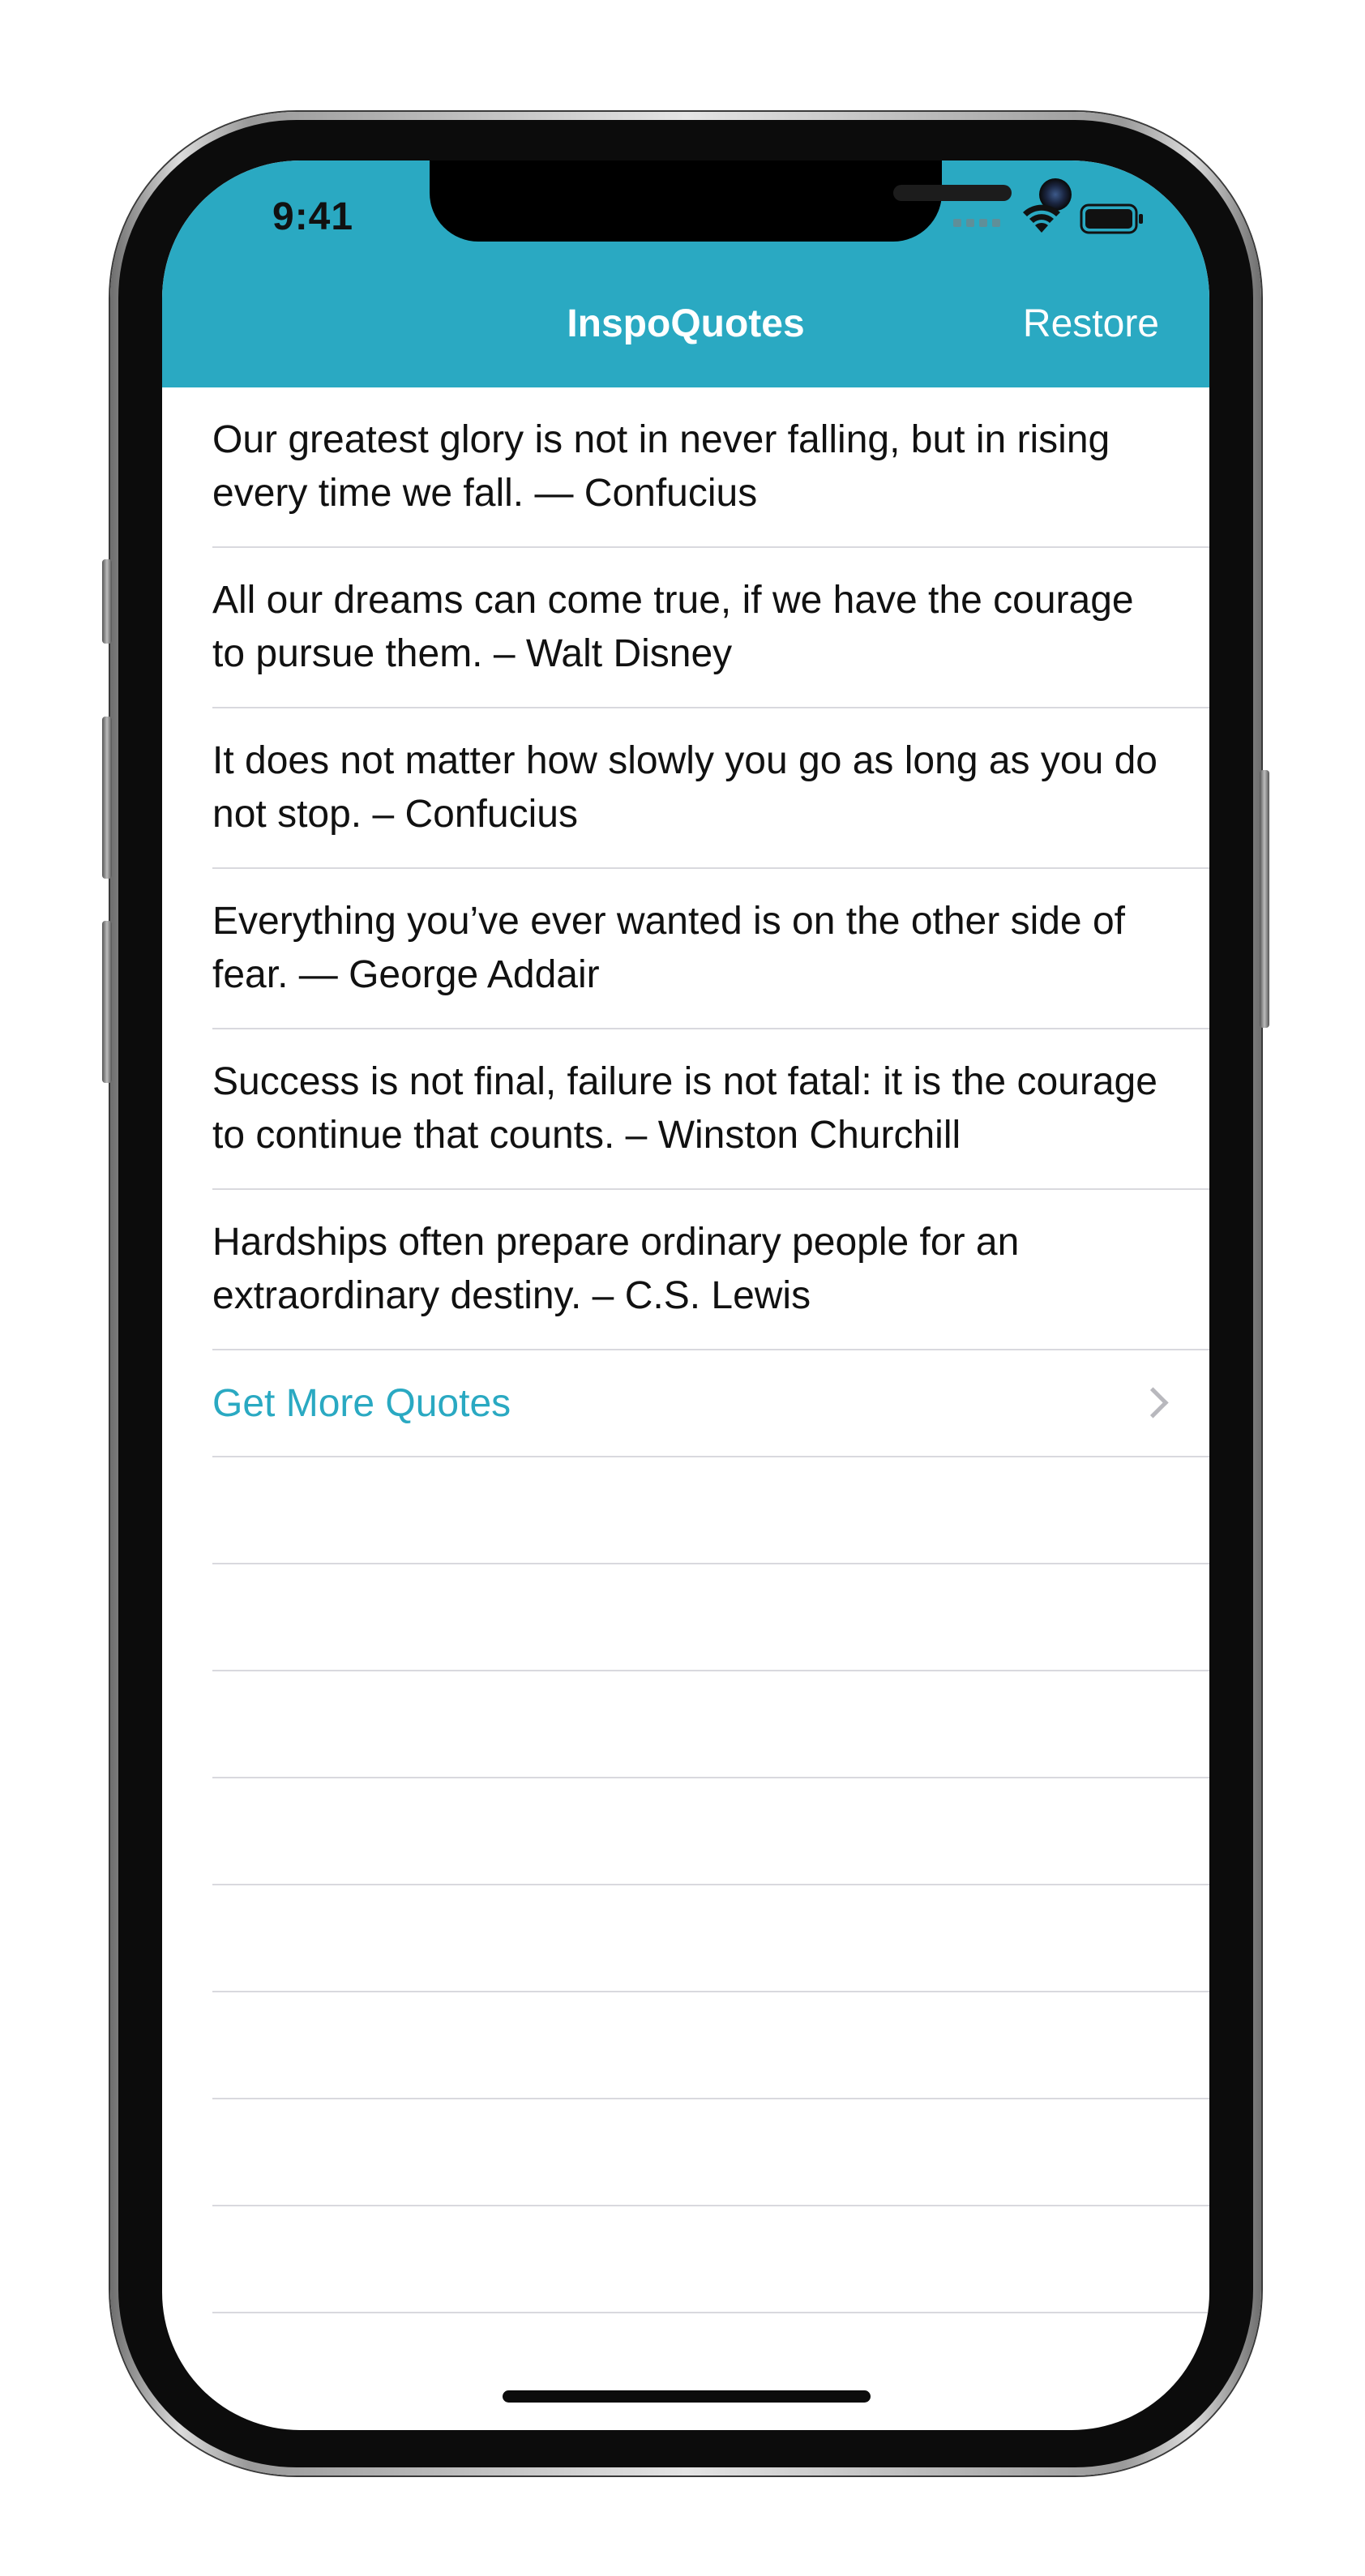 The width and height of the screenshot is (1365, 2576). What do you see at coordinates (1111, 218) in the screenshot?
I see `battery-icon` at bounding box center [1111, 218].